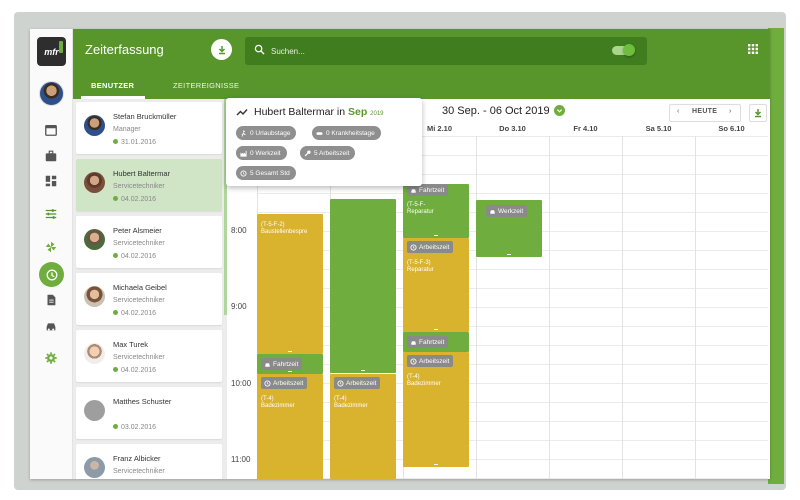 This screenshot has width=800, height=500. What do you see at coordinates (221, 49) in the screenshot?
I see `download-button` at bounding box center [221, 49].